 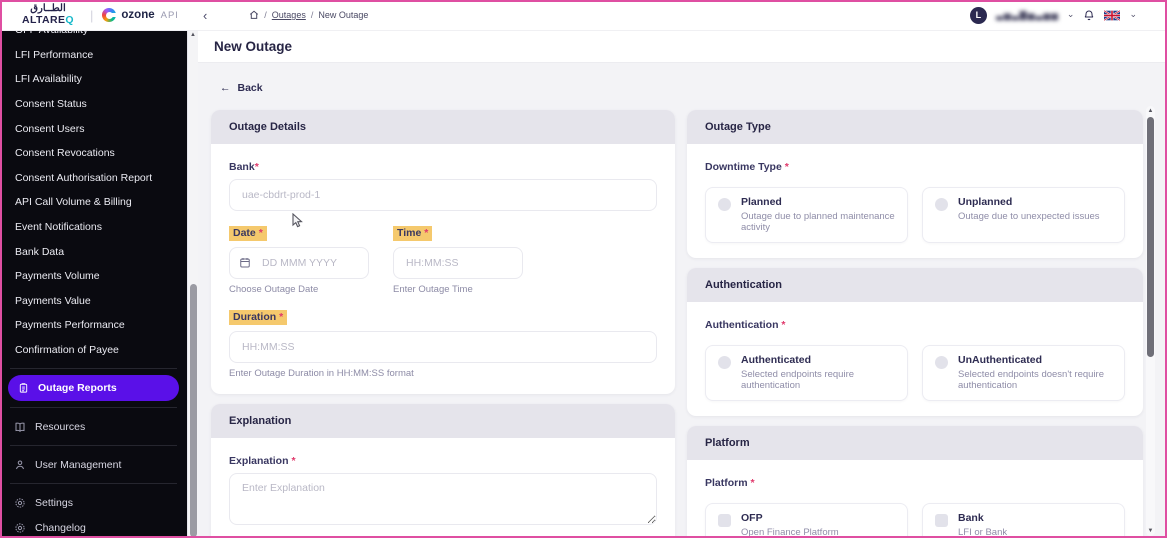 I want to click on main-scrollbar-thumb, so click(x=1150, y=237).